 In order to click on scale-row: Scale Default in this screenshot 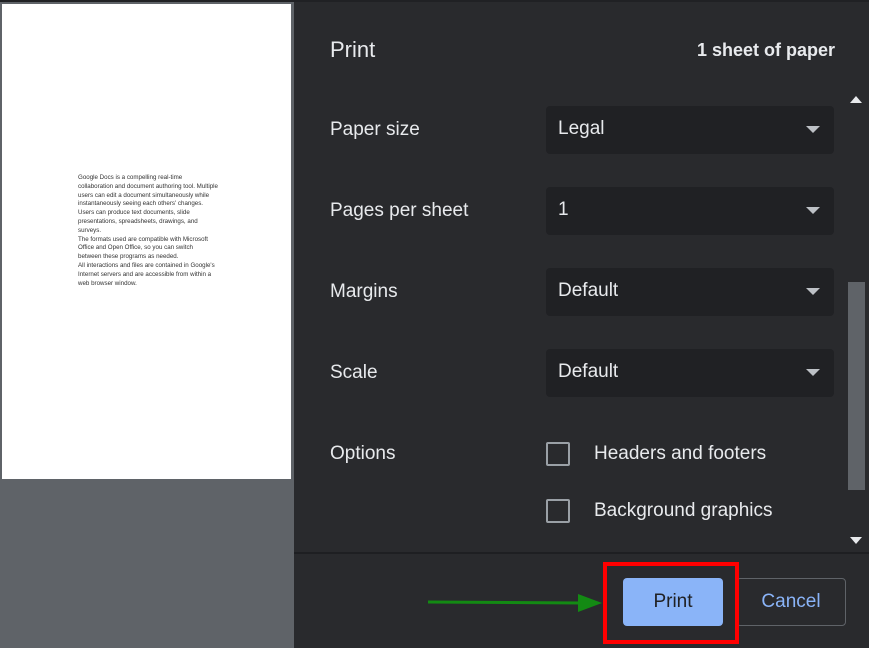, I will do `click(569, 373)`.